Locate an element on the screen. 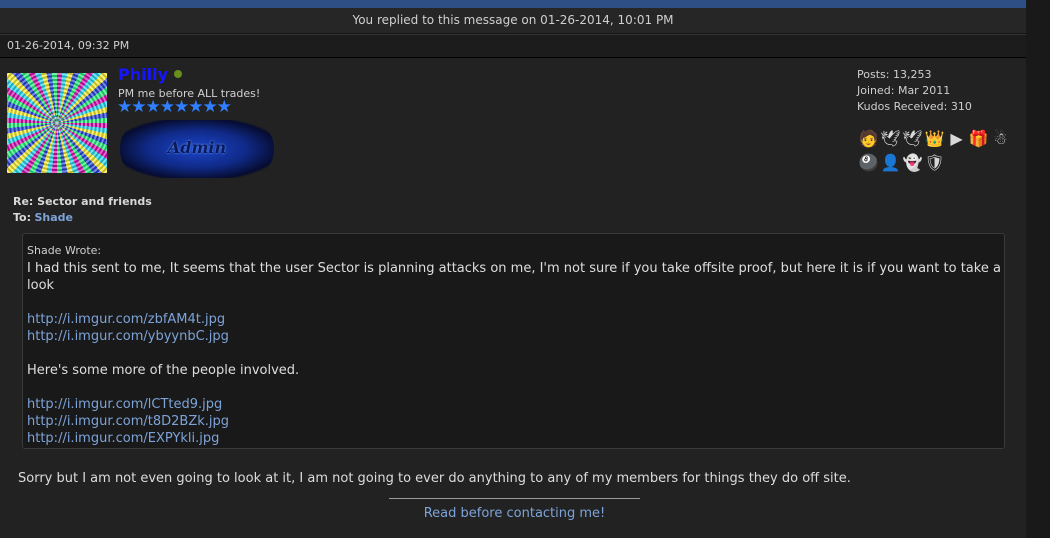 Image resolution: width=1050 pixels, height=538 pixels. admin-badge-label: Admin is located at coordinates (197, 147).